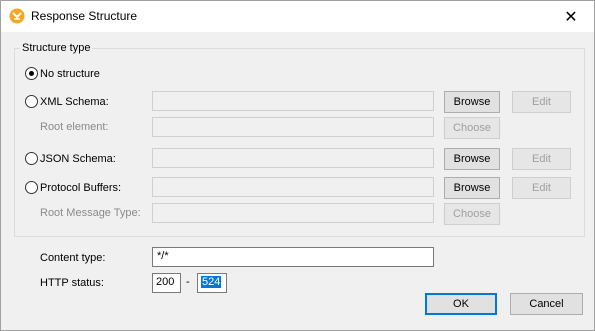  Describe the element at coordinates (297, 16) in the screenshot. I see `title-bar: Response Structure ✕` at that location.